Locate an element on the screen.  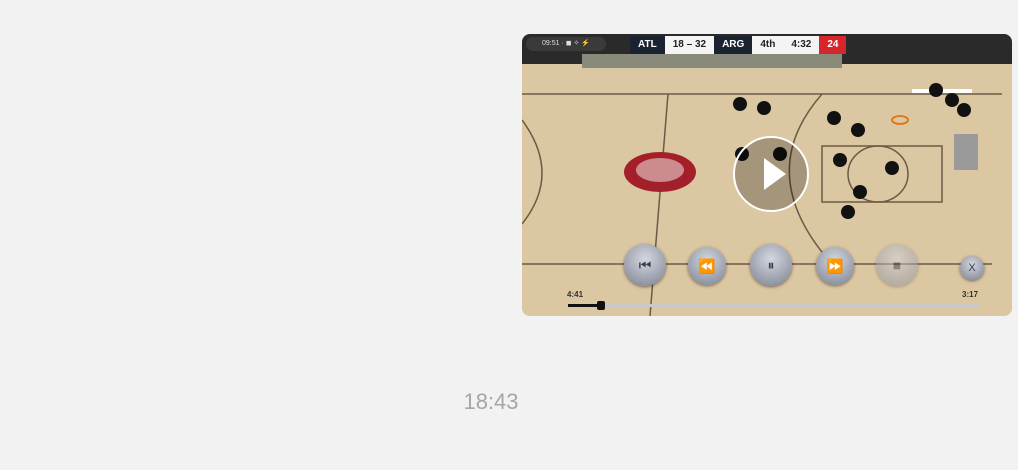
period: 4th is located at coordinates (768, 45).